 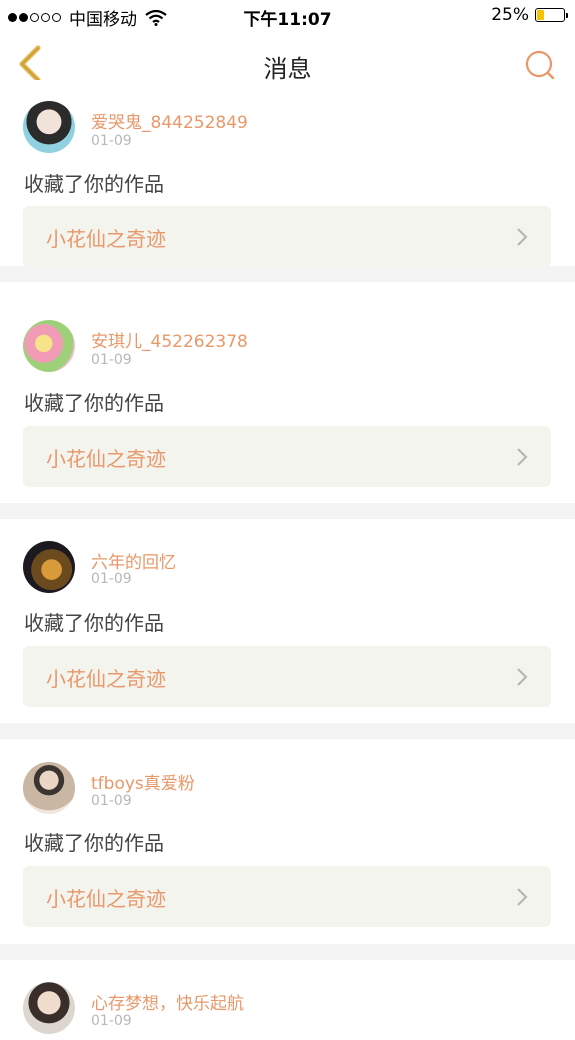 I want to click on status-bar: 中国移动 下午11:07 25%, so click(x=287, y=16).